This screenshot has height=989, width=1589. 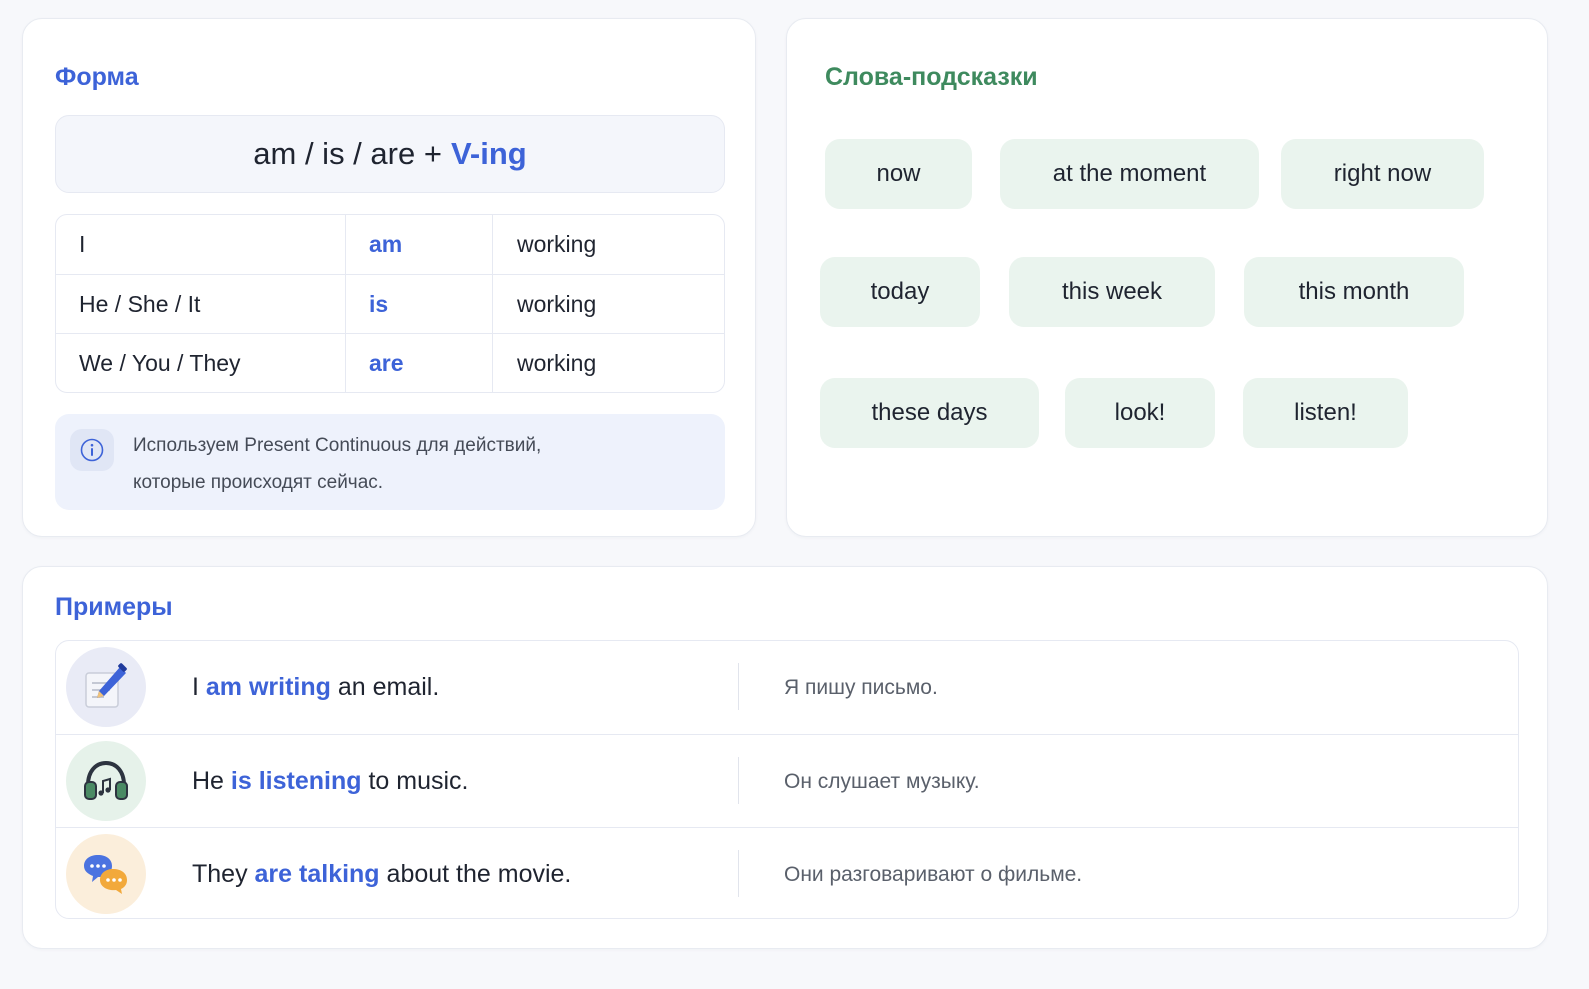 What do you see at coordinates (1354, 292) in the screenshot?
I see `hint-chip-this-month: this month` at bounding box center [1354, 292].